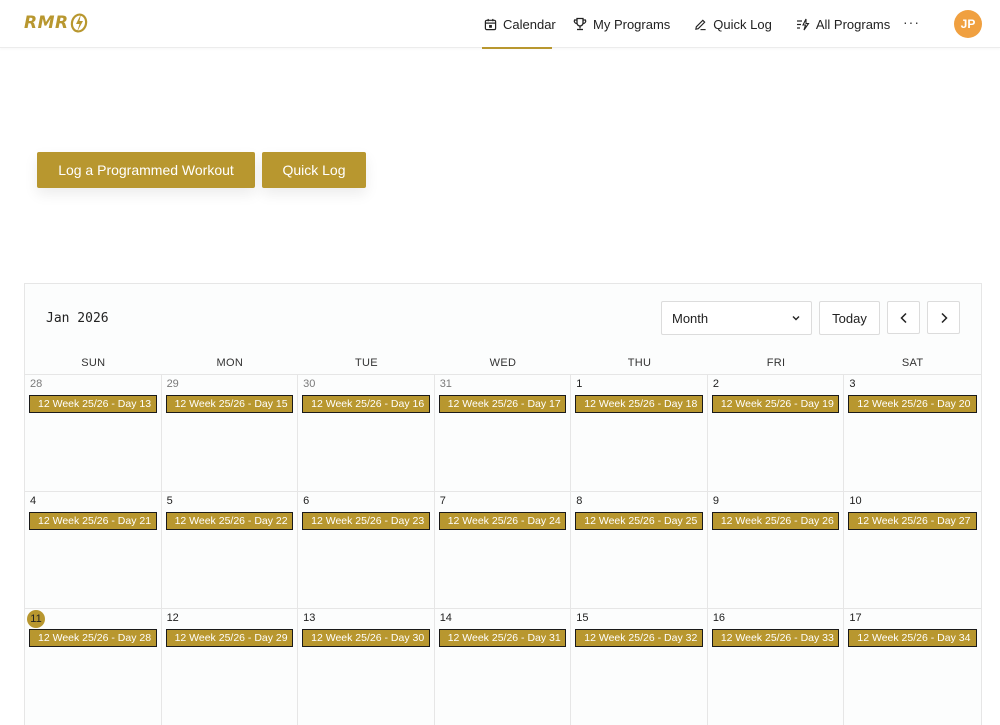 The width and height of the screenshot is (1000, 725). I want to click on workout-event: 12 Week 25/26 - Day 30, so click(366, 638).